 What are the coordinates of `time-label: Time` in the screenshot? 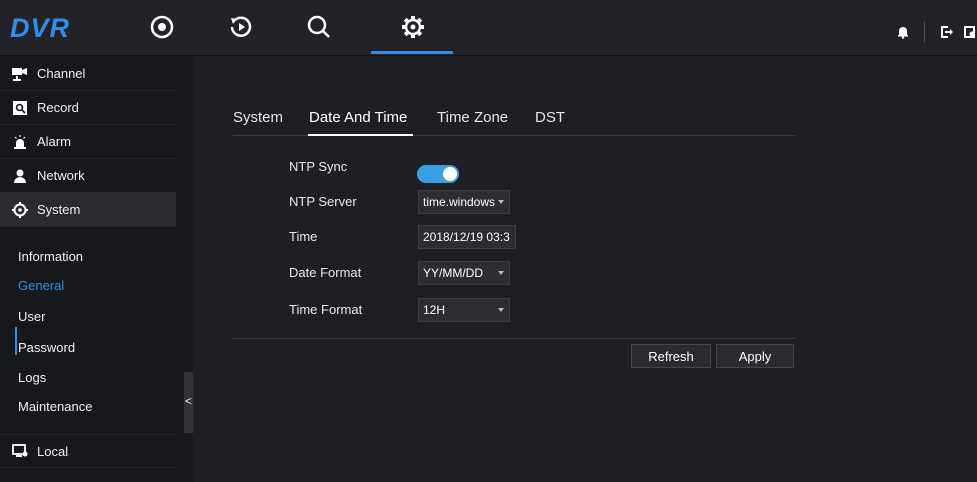 It's located at (303, 236).